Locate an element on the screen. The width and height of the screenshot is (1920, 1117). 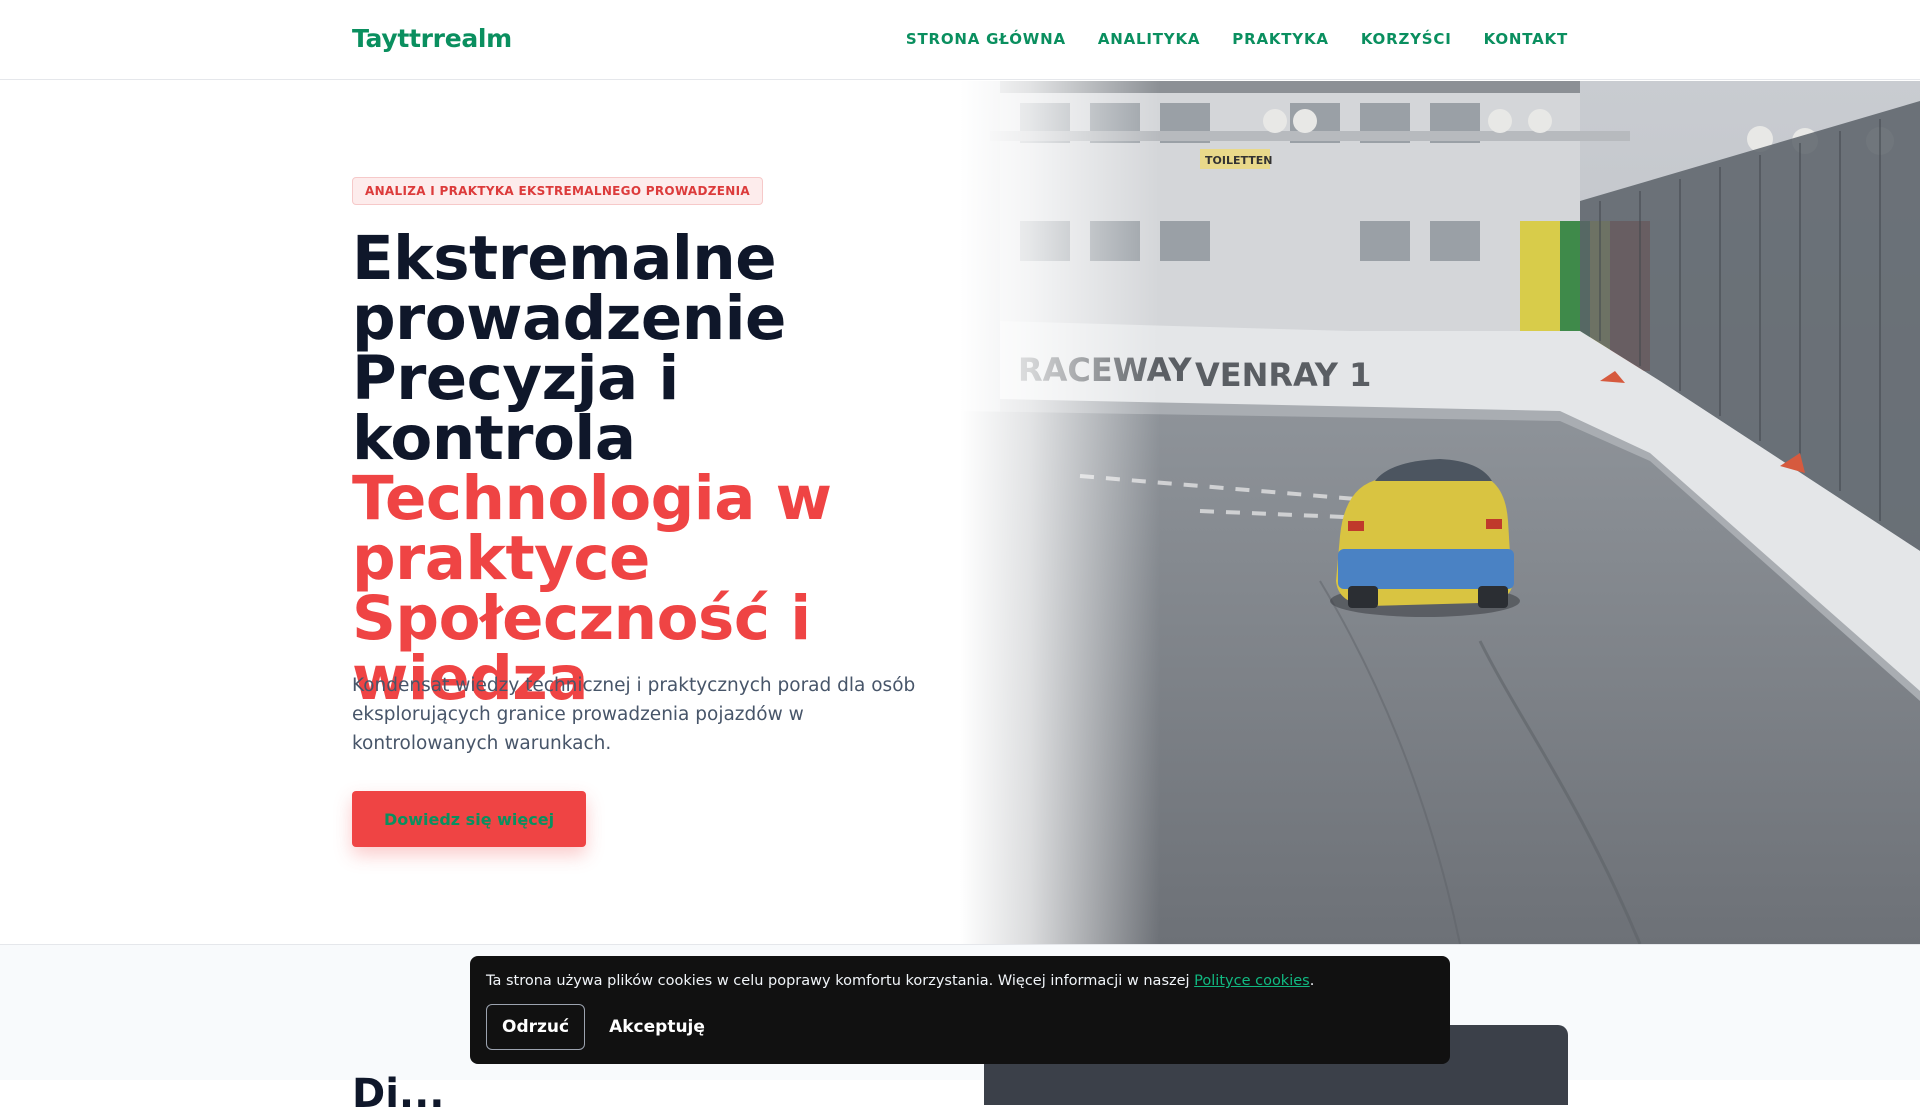
sign-venray: VENRAY 1 is located at coordinates (1283, 375).